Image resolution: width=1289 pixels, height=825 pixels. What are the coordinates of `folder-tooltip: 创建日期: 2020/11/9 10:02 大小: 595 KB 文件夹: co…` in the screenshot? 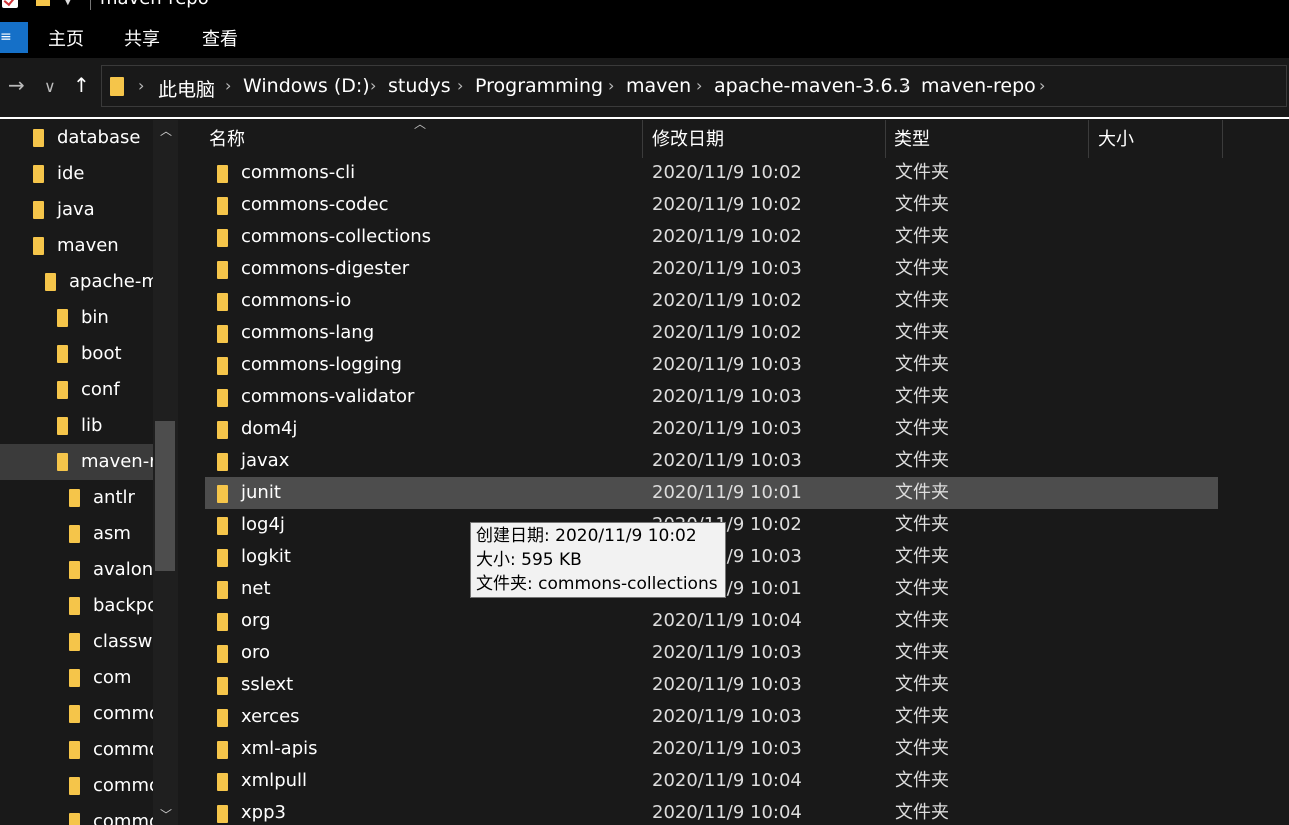 It's located at (598, 560).